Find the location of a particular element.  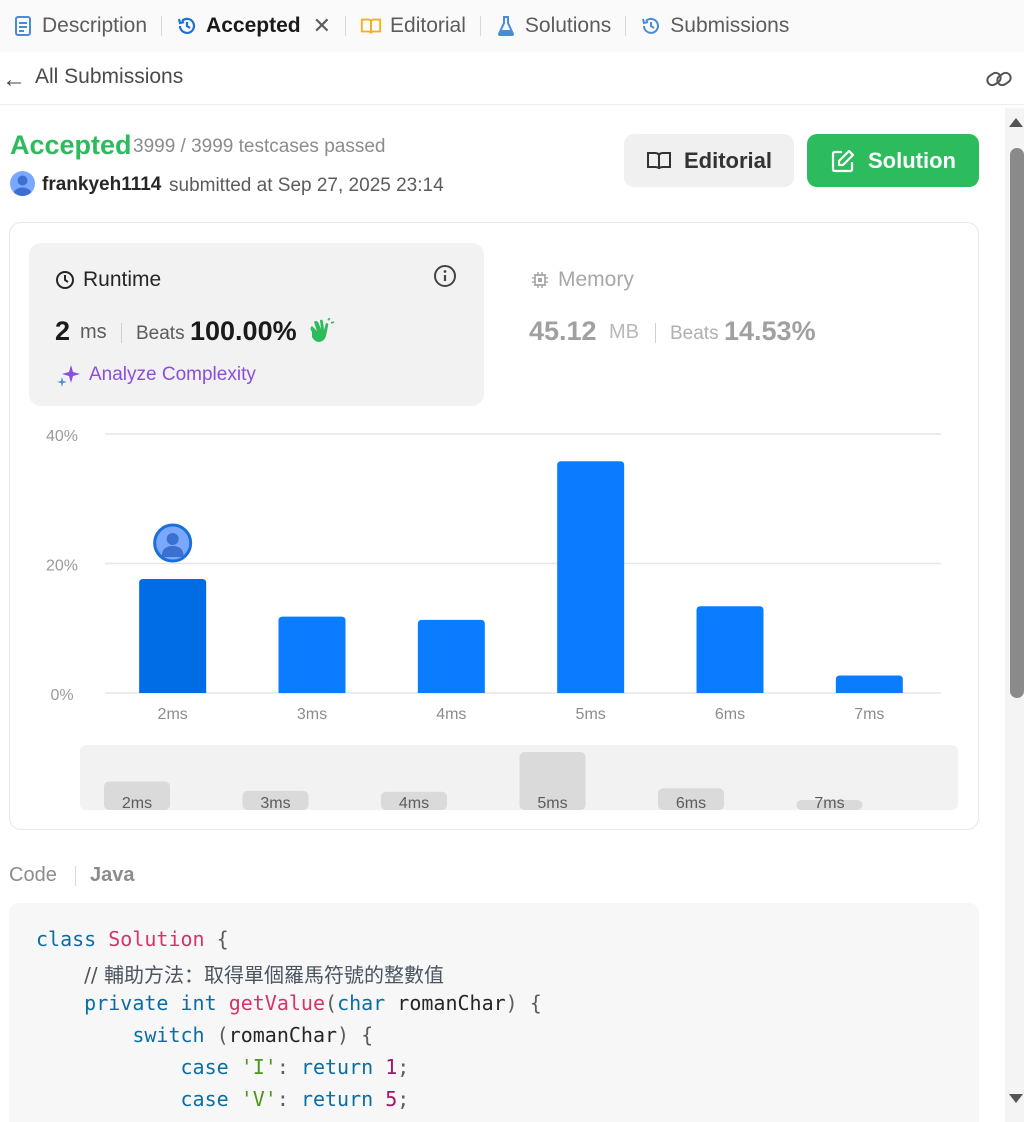

tab-description: Description is located at coordinates (79, 26).